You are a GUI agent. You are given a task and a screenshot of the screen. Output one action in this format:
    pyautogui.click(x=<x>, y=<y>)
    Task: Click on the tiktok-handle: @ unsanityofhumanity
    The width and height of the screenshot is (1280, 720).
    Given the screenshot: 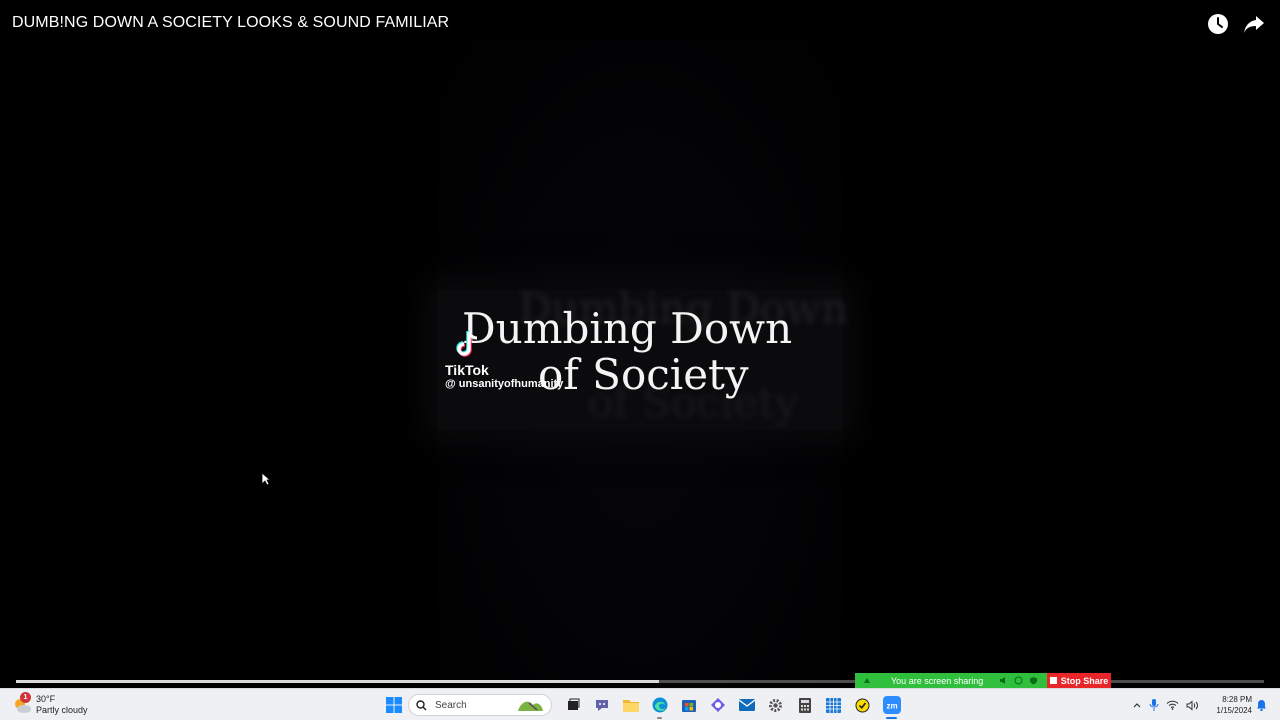 What is the action you would take?
    pyautogui.click(x=504, y=384)
    